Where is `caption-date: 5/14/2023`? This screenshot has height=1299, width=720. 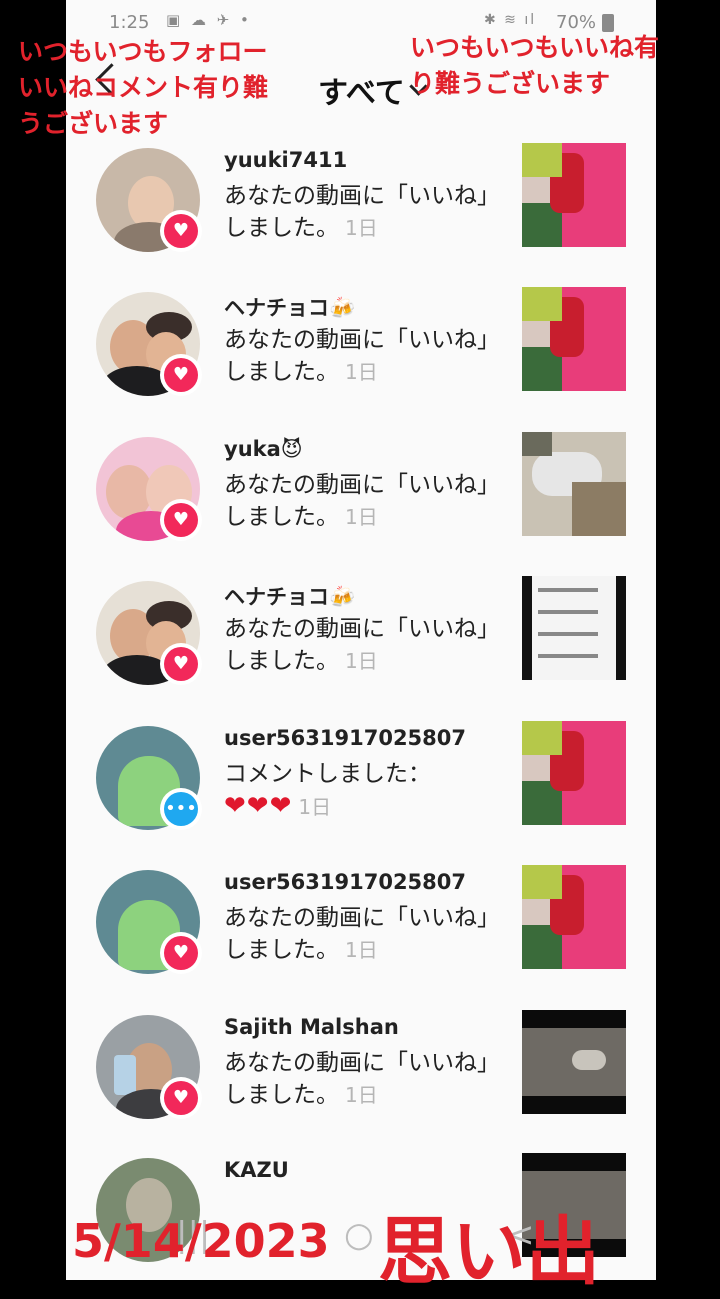
caption-date: 5/14/2023 is located at coordinates (201, 1241).